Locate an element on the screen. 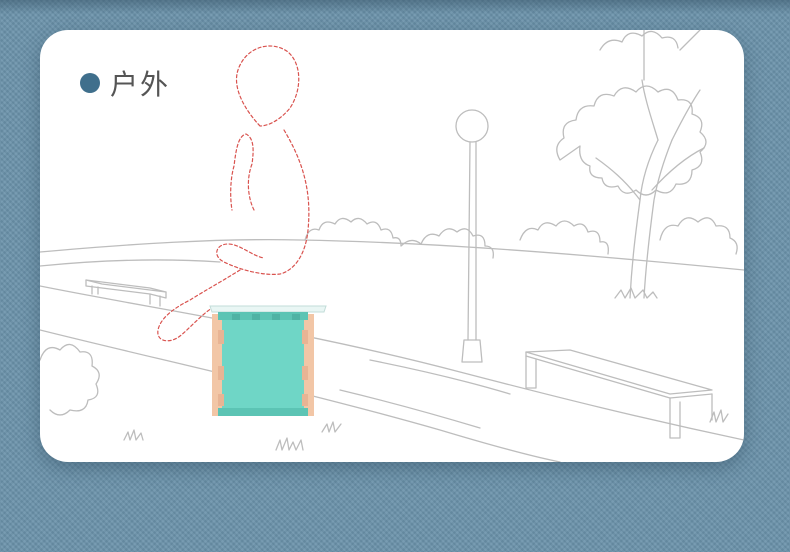  stool-clip-right is located at coordinates (305, 368).